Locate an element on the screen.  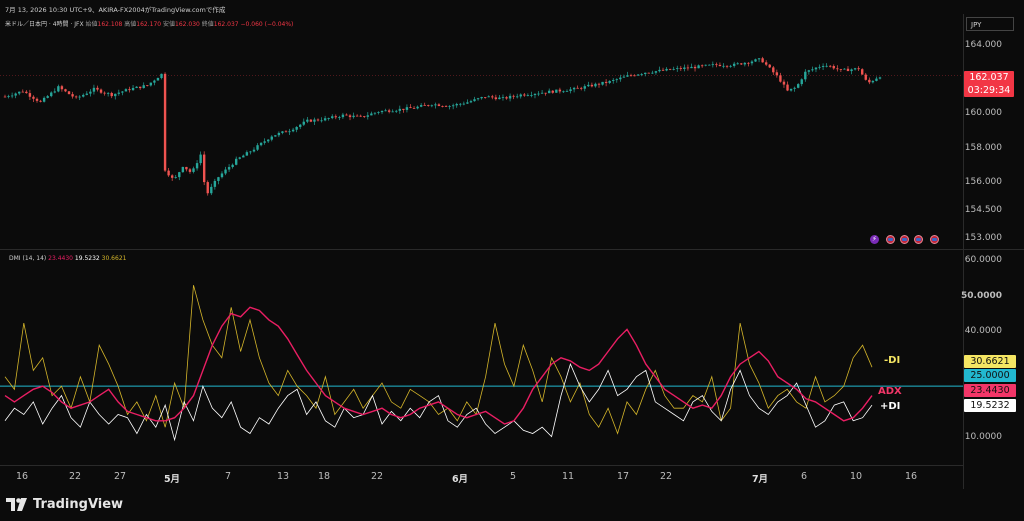
time-tick: 16 is located at coordinates (911, 476).